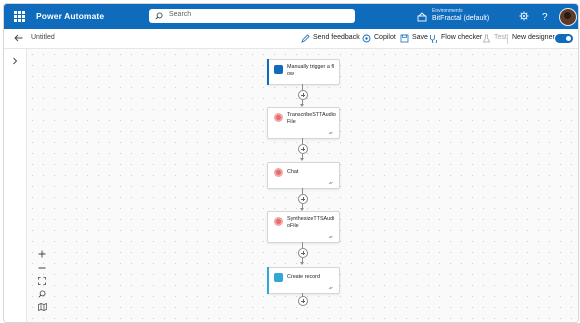  Describe the element at coordinates (311, 118) in the screenshot. I see `step-title: TranscribeSTTAudioFile` at that location.